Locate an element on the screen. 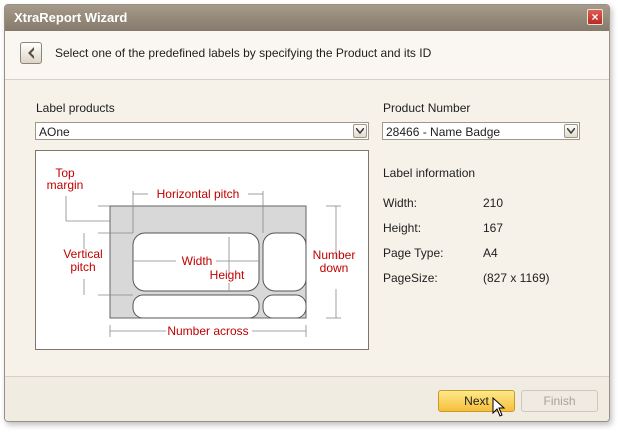 The image size is (618, 432). page-type-key: Page Type: is located at coordinates (413, 253).